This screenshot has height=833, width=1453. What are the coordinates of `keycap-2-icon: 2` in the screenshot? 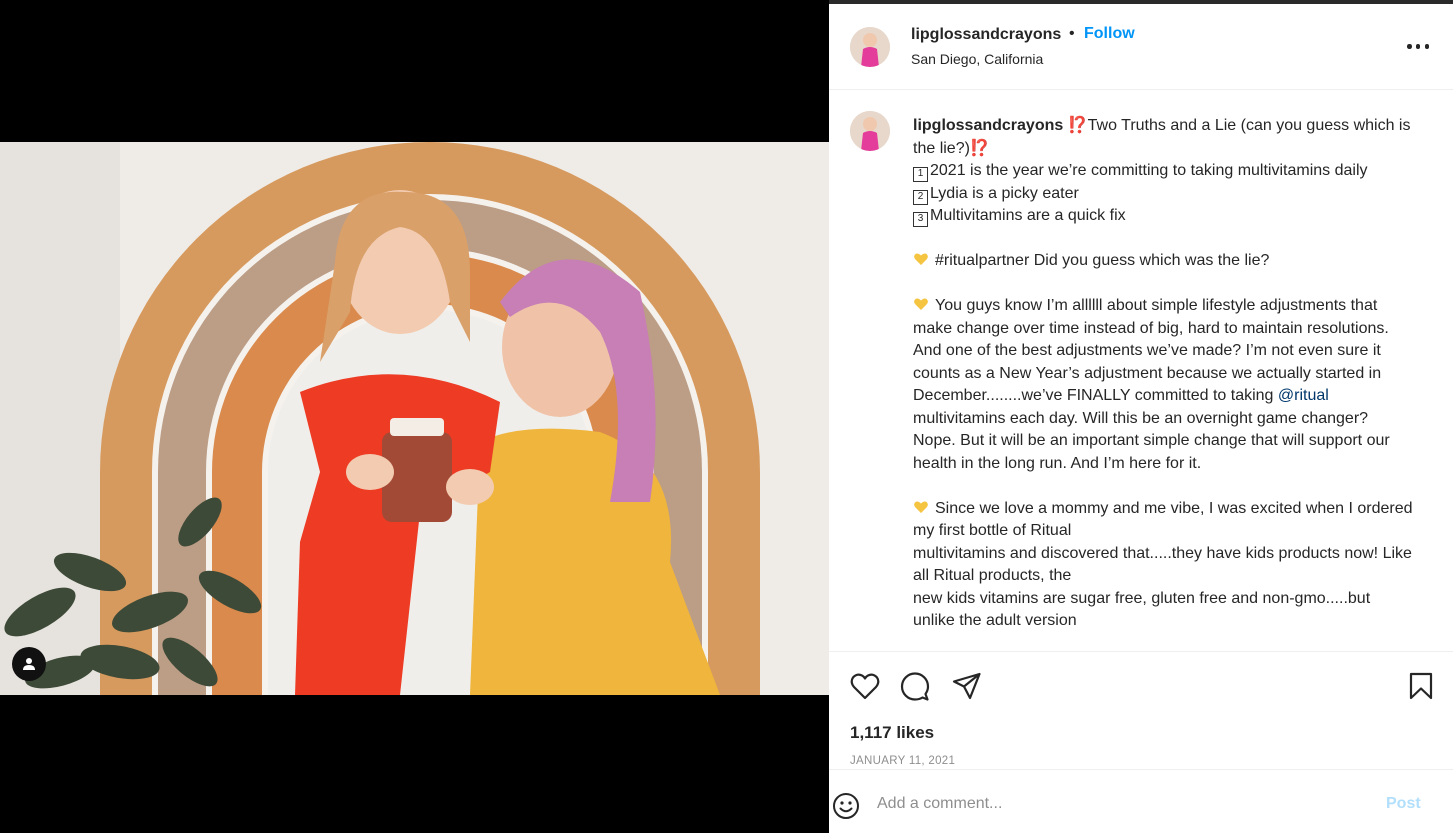 It's located at (920, 197).